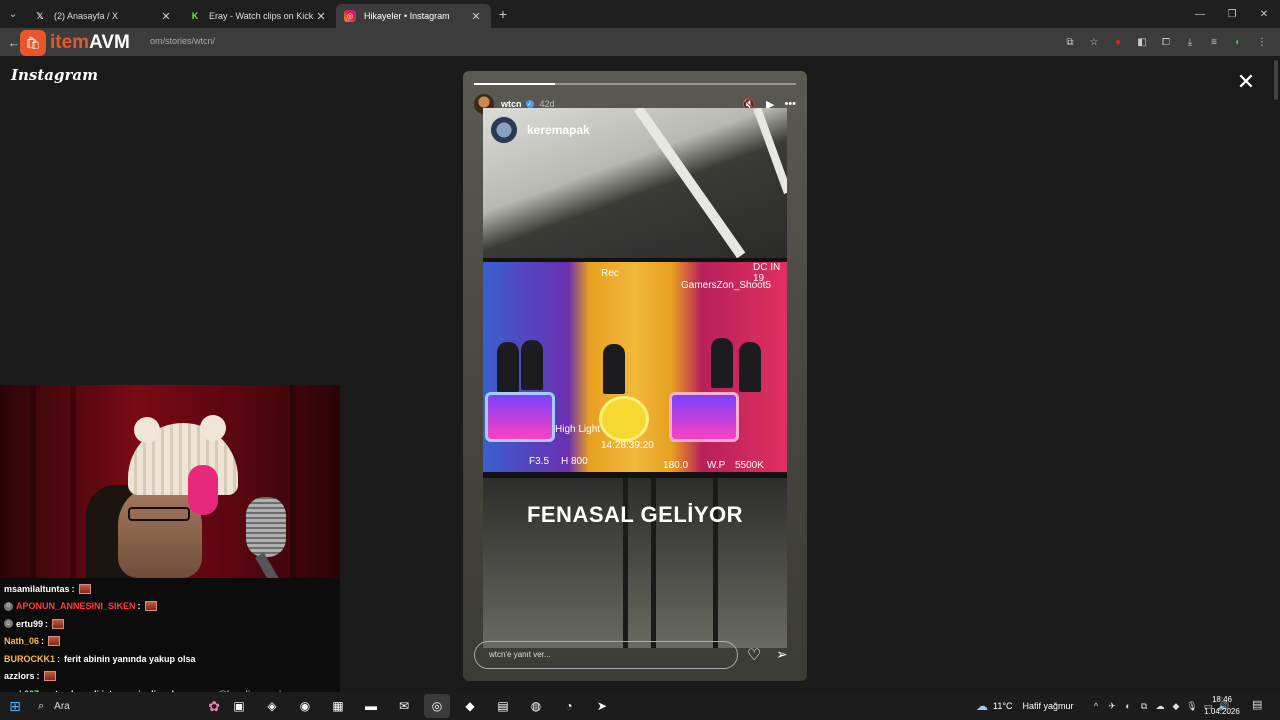 The width and height of the screenshot is (1280, 720). I want to click on tab-x: 𝕏 (2) Anasayfa / X ✕, so click(103, 16).